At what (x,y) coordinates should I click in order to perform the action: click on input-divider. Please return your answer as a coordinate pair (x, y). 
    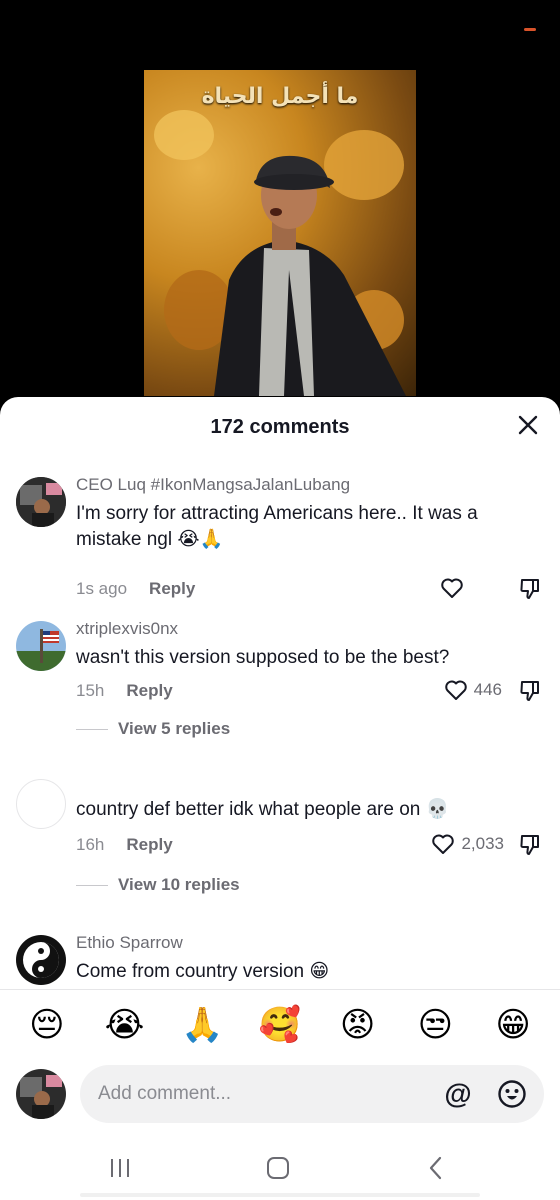
    Looking at the image, I should click on (280, 989).